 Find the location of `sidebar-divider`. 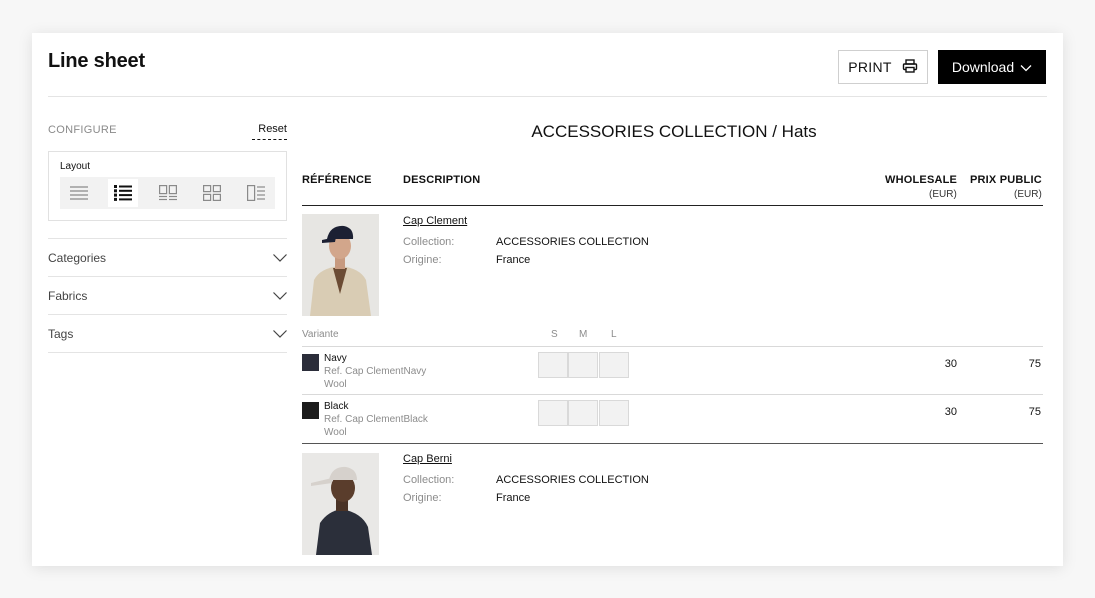

sidebar-divider is located at coordinates (167, 352).